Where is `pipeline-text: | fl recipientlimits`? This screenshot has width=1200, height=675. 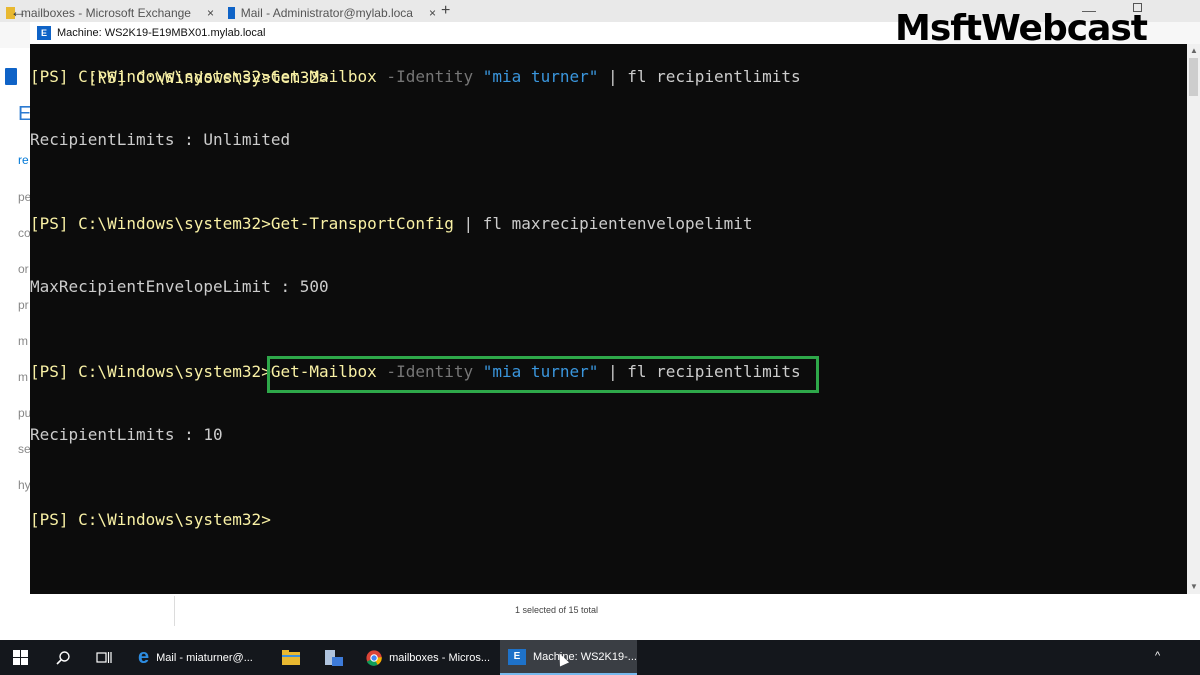
pipeline-text: | fl recipientlimits is located at coordinates (699, 76).